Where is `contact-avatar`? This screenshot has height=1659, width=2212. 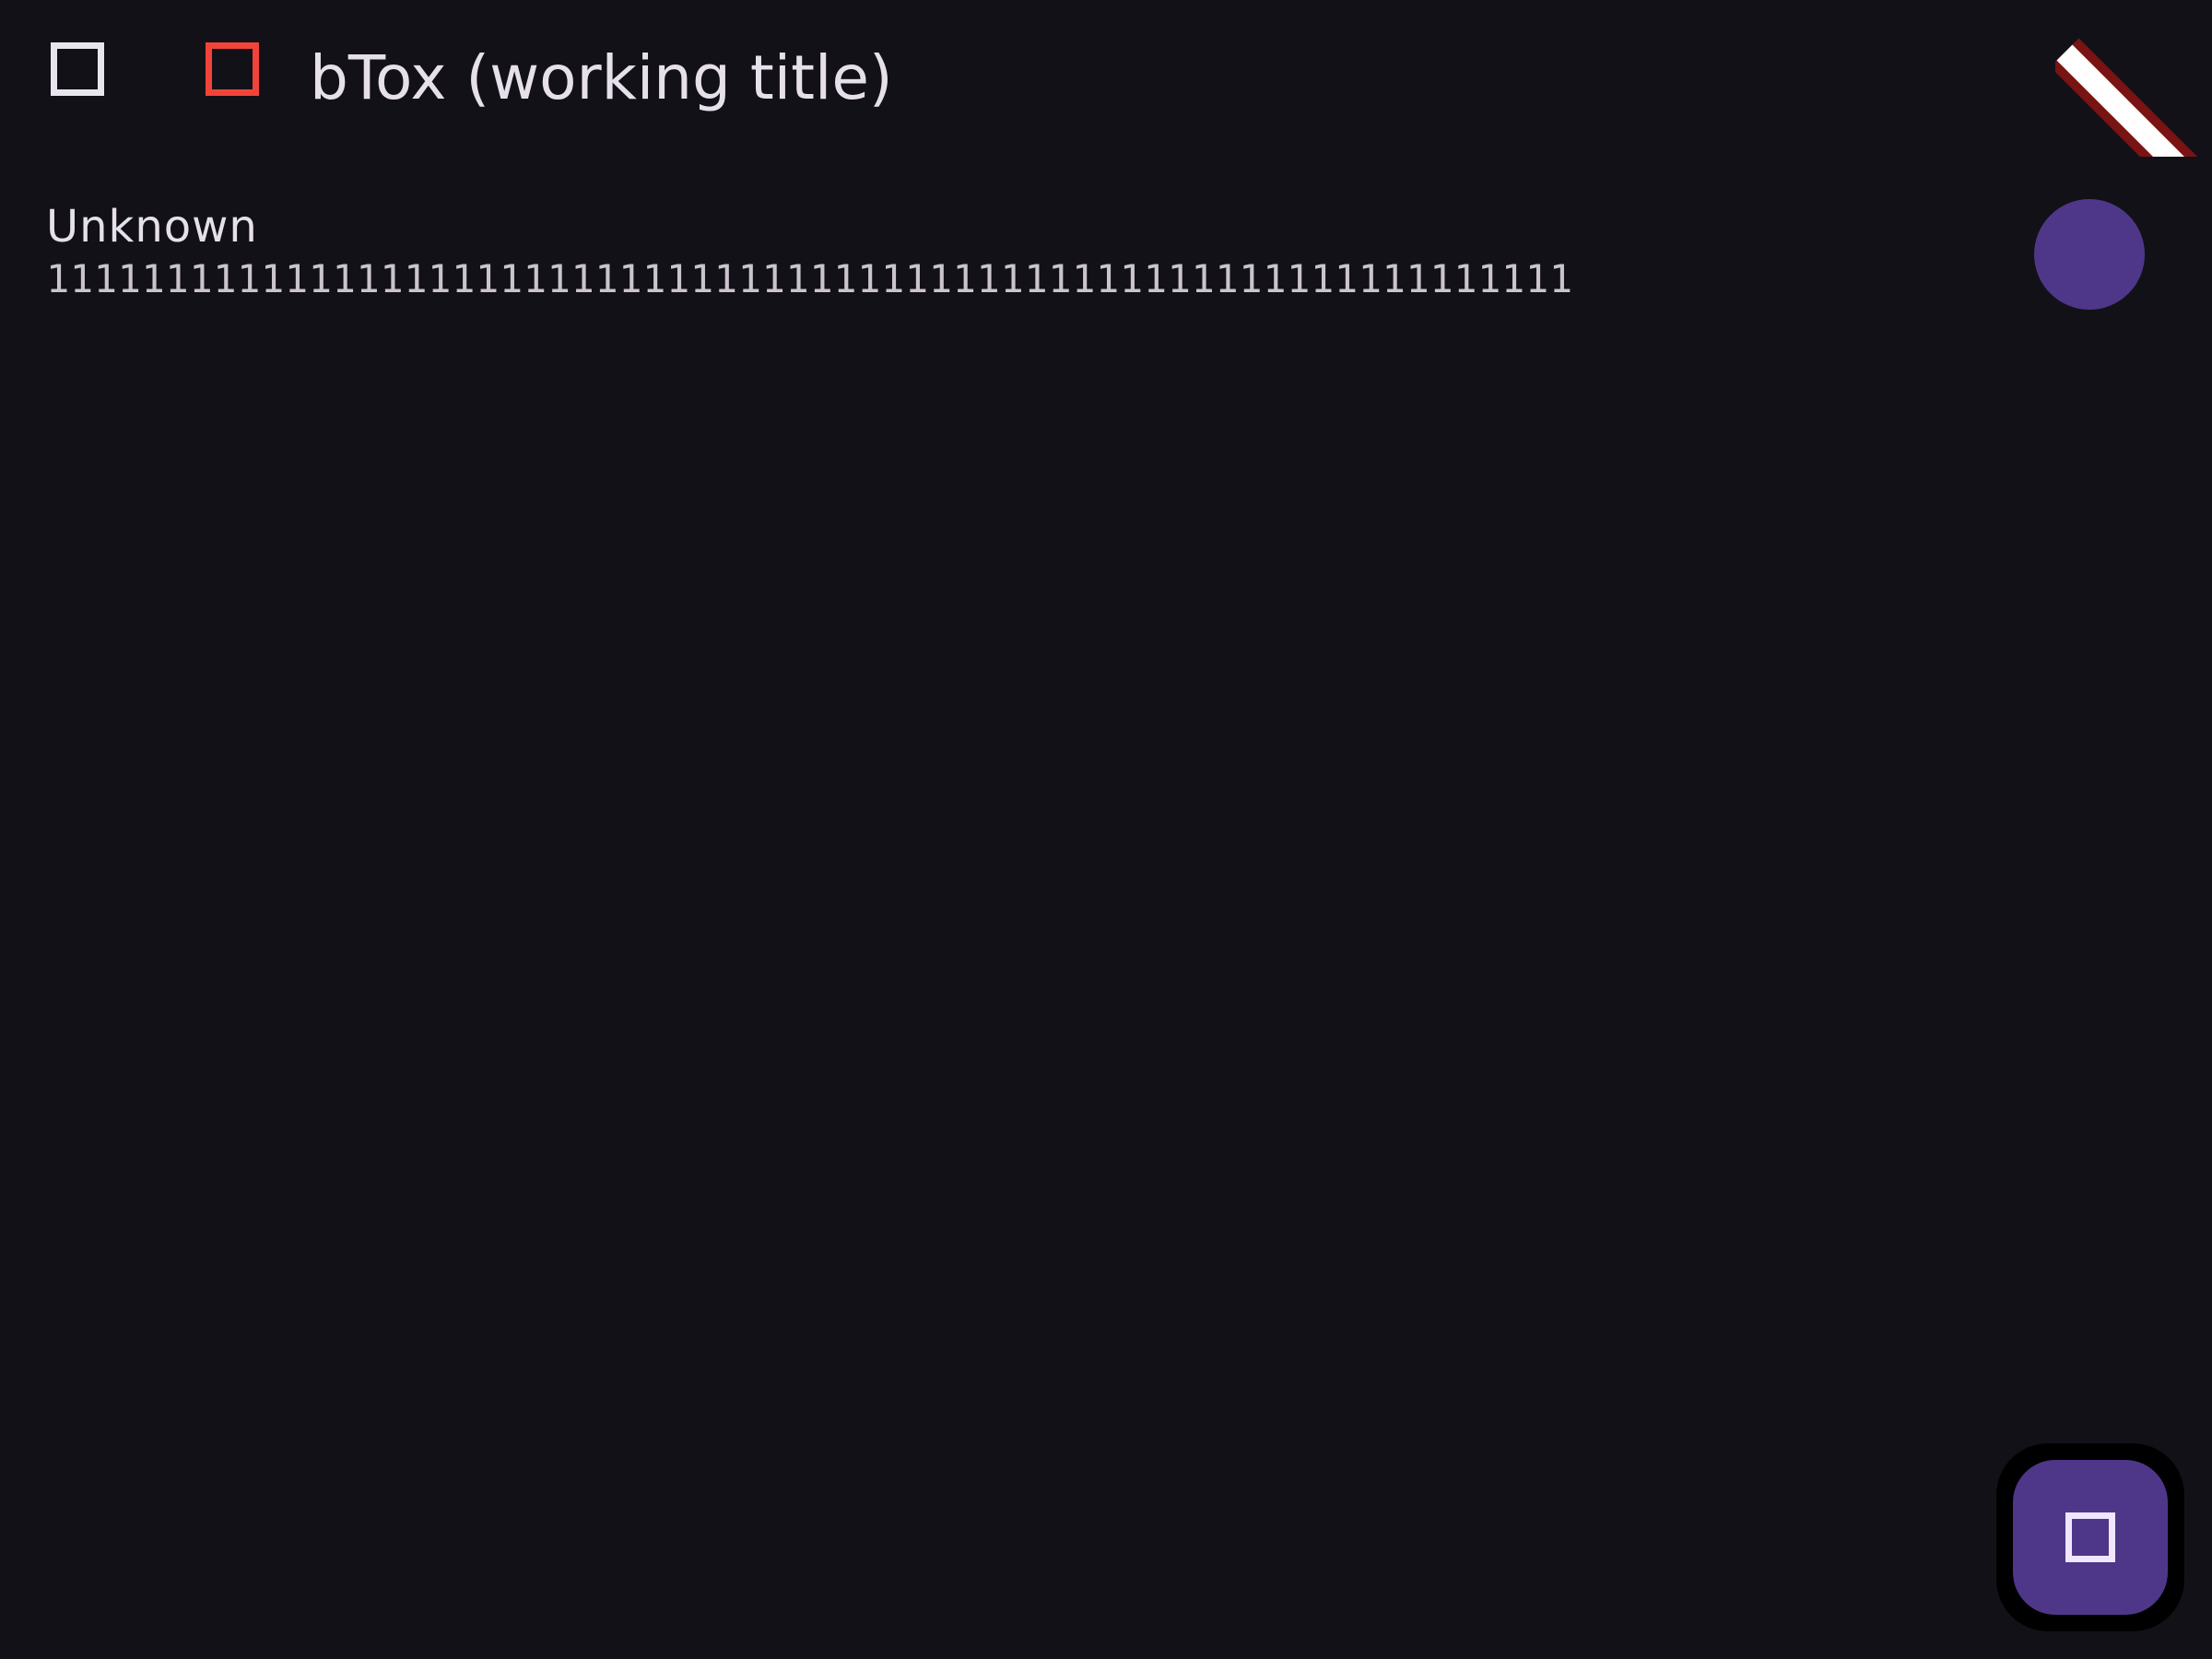
contact-avatar is located at coordinates (2089, 254).